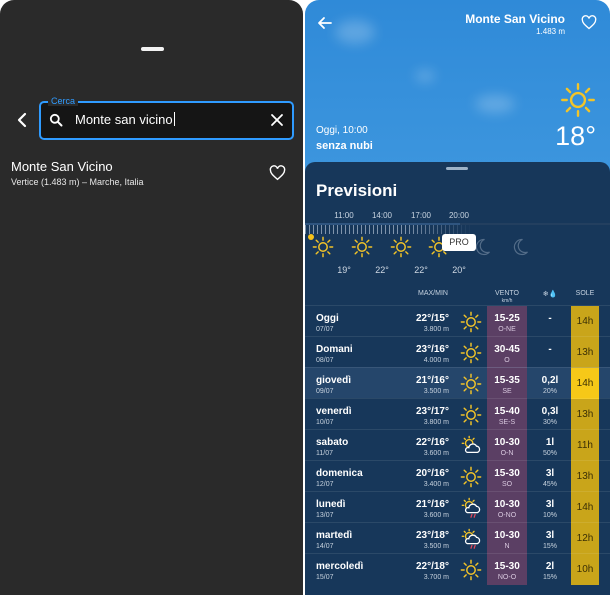 This screenshot has width=610, height=595. Describe the element at coordinates (507, 422) in the screenshot. I see `wind-direction: SE-S` at that location.